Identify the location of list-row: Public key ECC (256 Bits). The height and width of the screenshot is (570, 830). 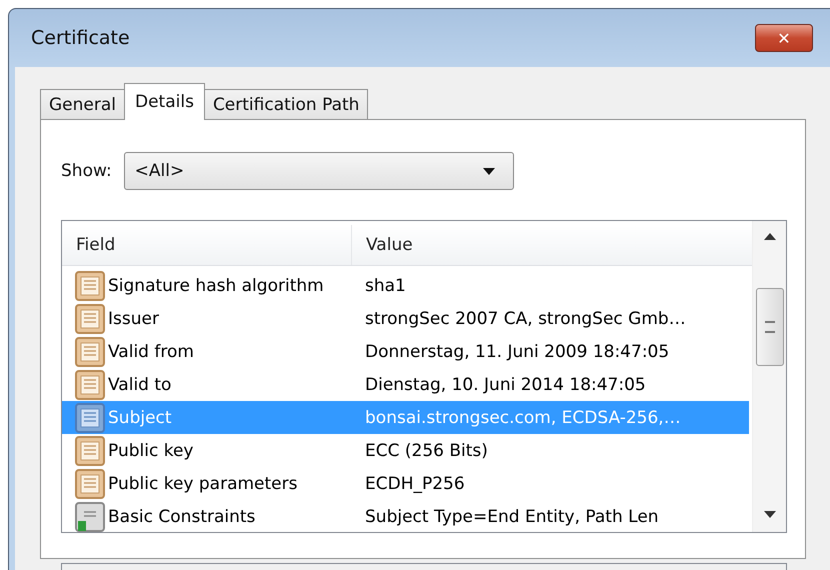
(407, 450).